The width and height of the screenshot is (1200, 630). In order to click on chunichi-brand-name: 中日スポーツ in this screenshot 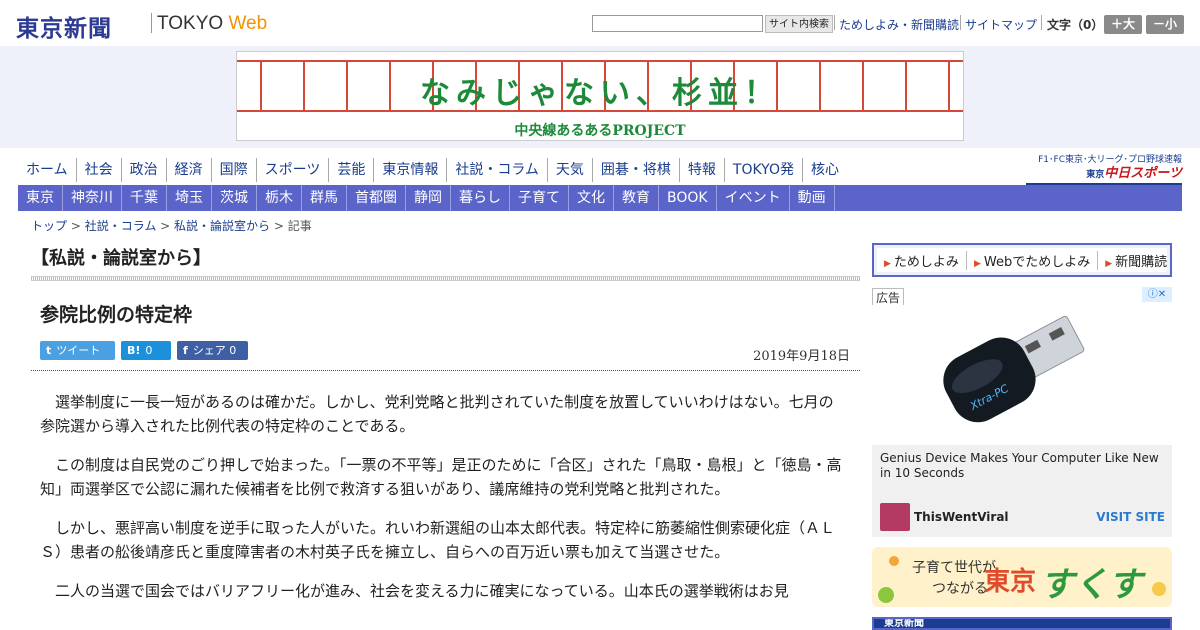, I will do `click(1143, 173)`.